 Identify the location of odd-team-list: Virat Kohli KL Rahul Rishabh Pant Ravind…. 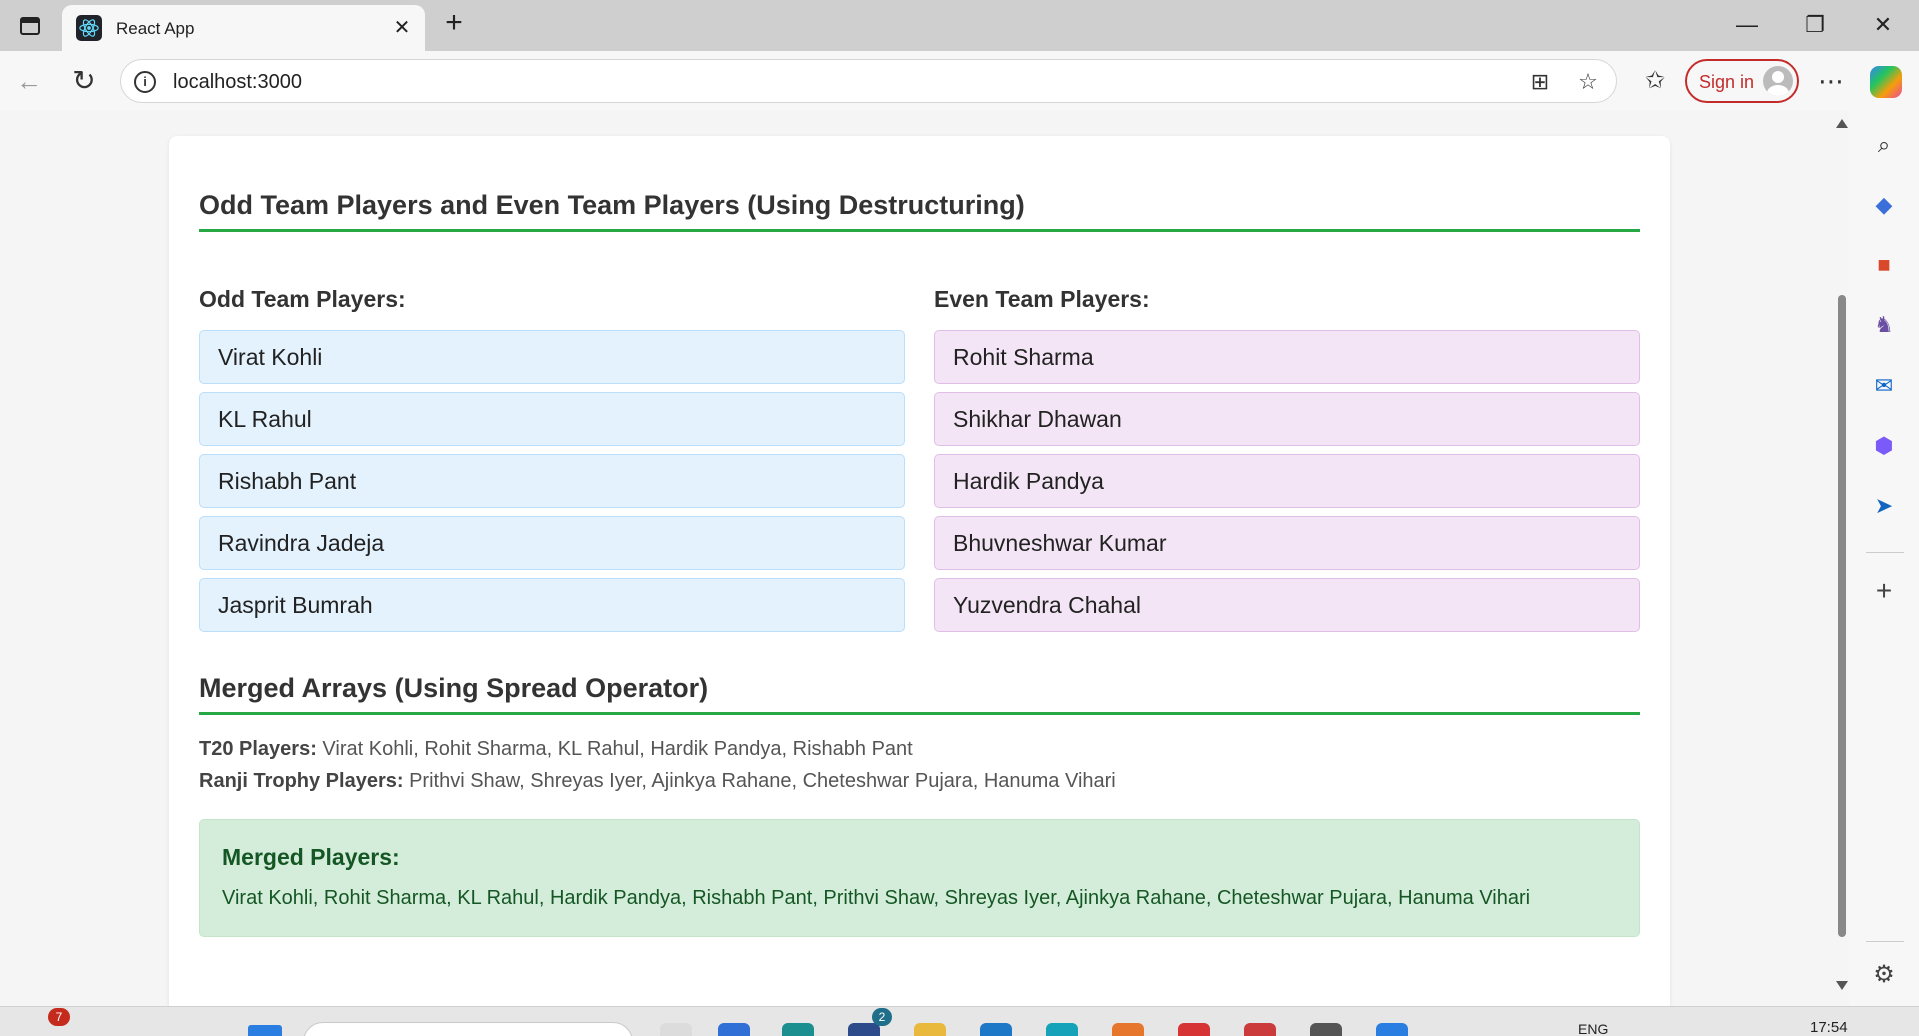
(552, 485).